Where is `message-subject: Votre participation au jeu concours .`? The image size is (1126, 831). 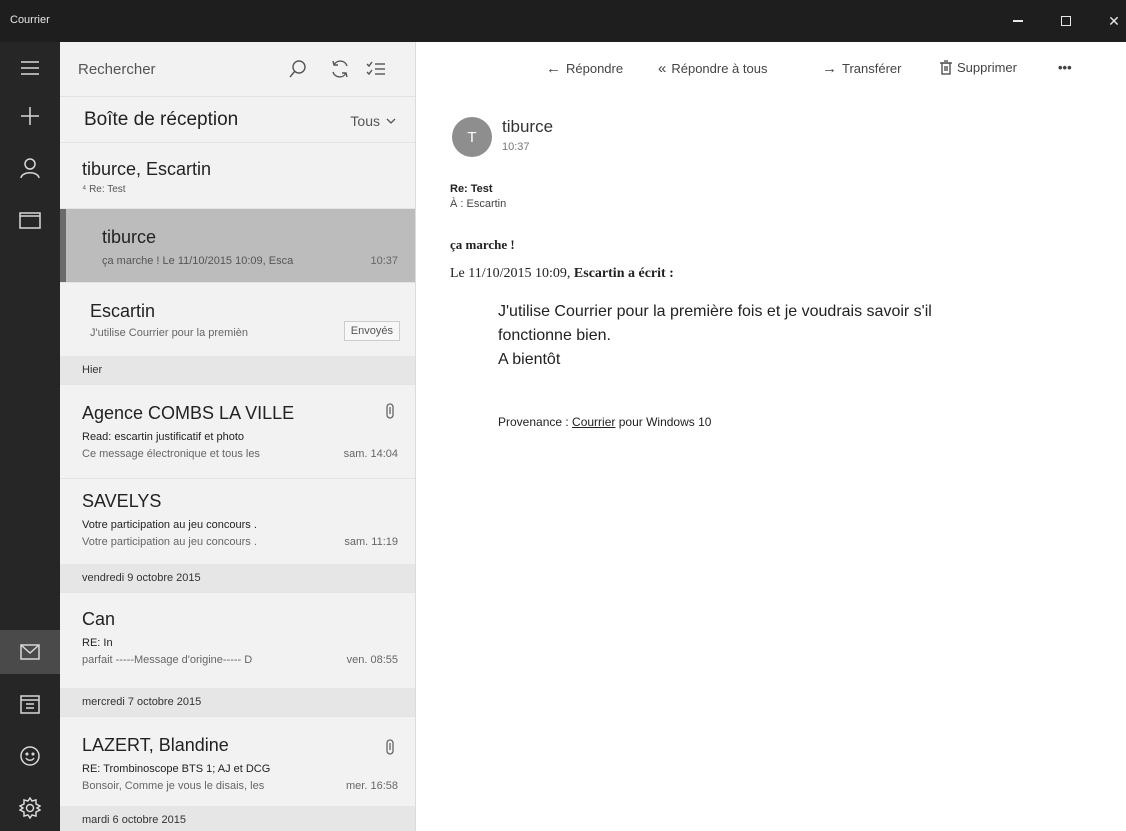 message-subject: Votre participation au jeu concours . is located at coordinates (169, 525).